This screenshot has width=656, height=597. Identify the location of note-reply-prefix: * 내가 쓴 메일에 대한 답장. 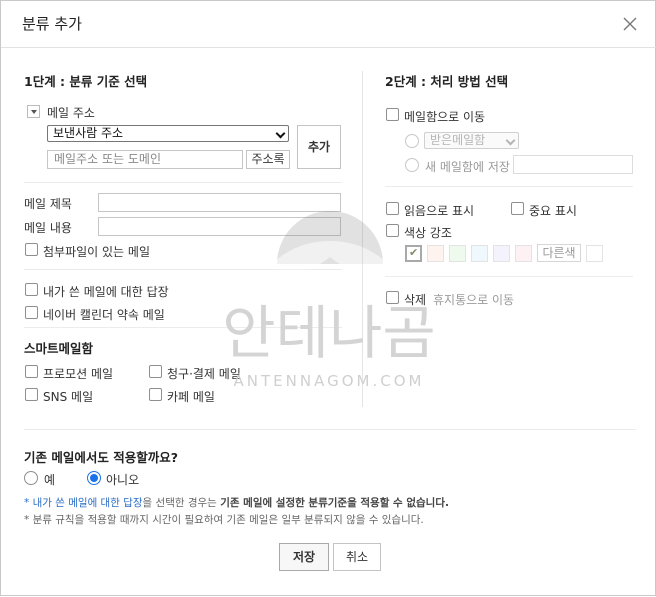
(83, 503).